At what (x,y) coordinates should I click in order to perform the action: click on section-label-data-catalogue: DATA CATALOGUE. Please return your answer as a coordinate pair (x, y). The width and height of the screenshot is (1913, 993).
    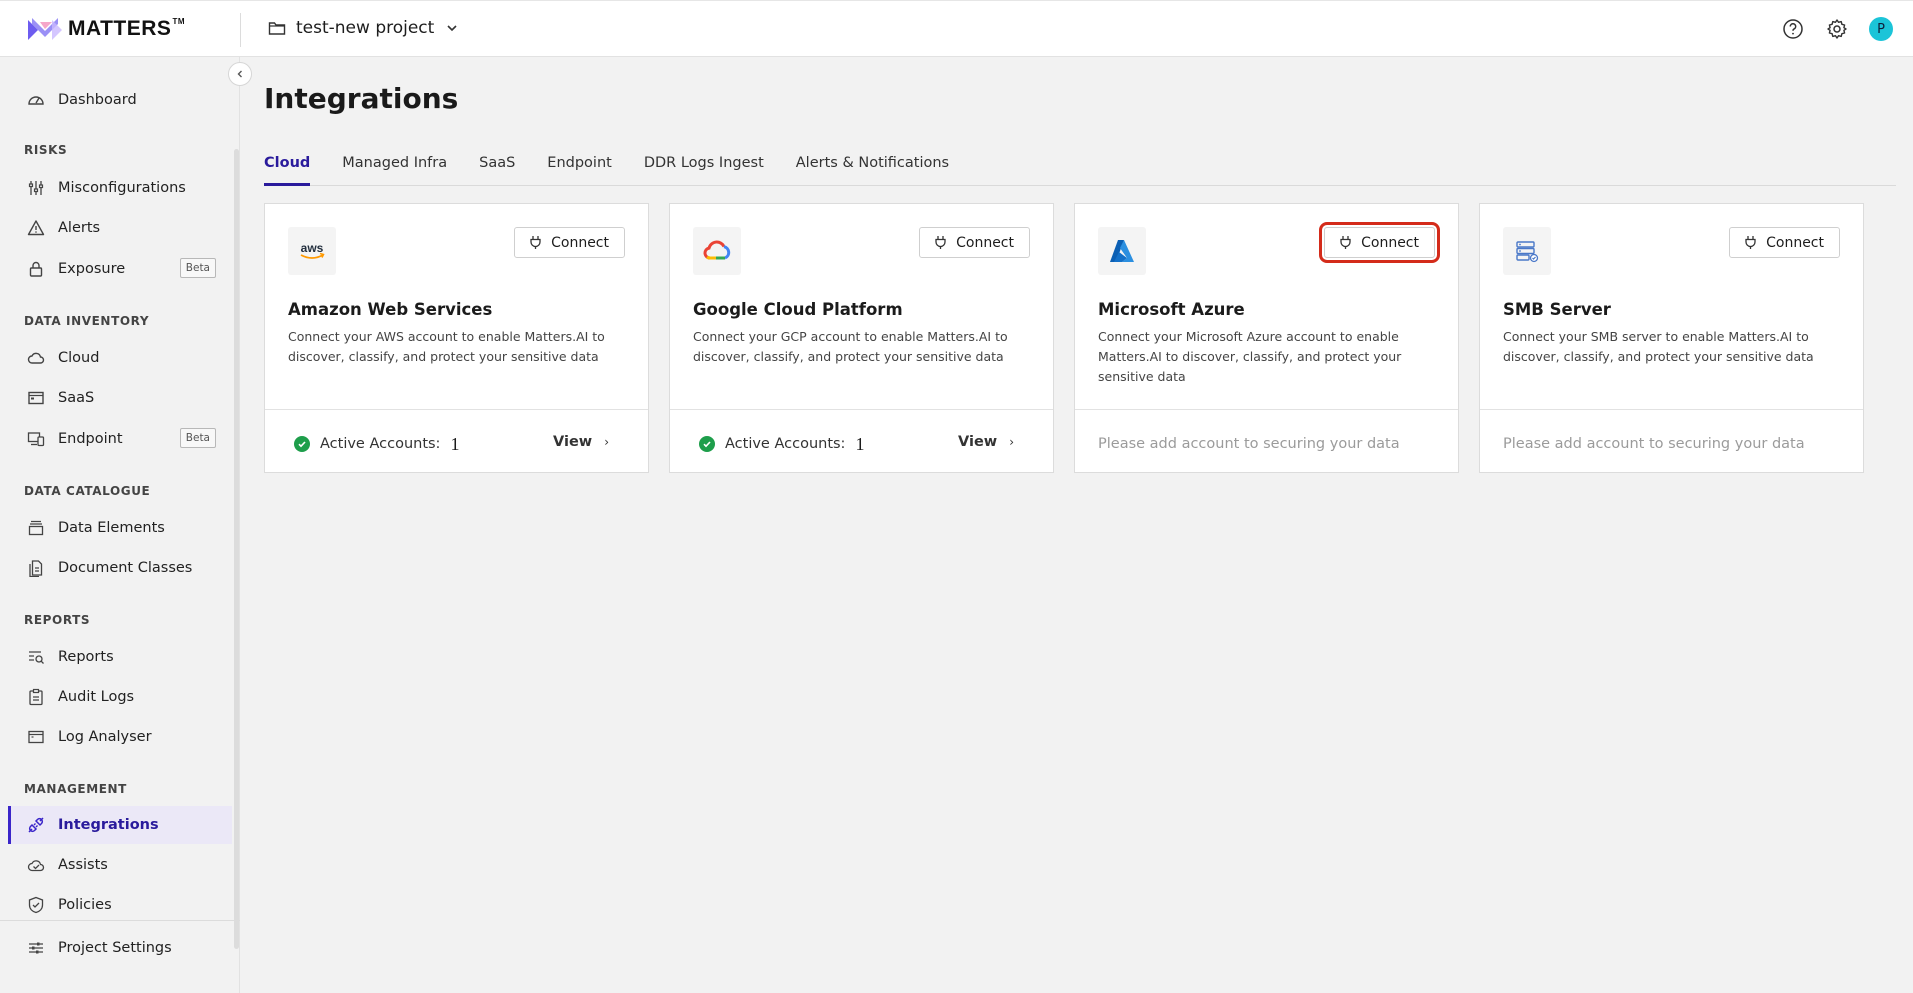
    Looking at the image, I should click on (87, 491).